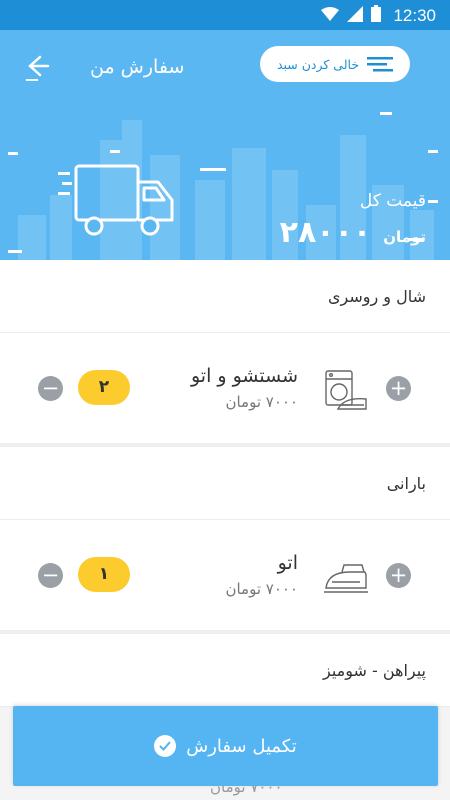 The image size is (450, 800). What do you see at coordinates (346, 578) in the screenshot?
I see `iron-icon` at bounding box center [346, 578].